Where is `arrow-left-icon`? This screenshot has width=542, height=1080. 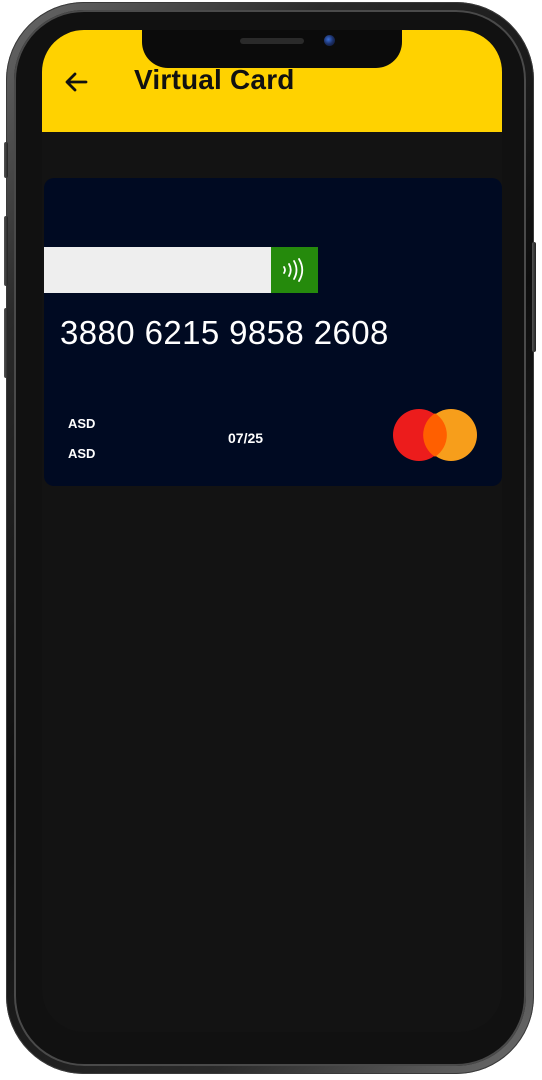 arrow-left-icon is located at coordinates (76, 82).